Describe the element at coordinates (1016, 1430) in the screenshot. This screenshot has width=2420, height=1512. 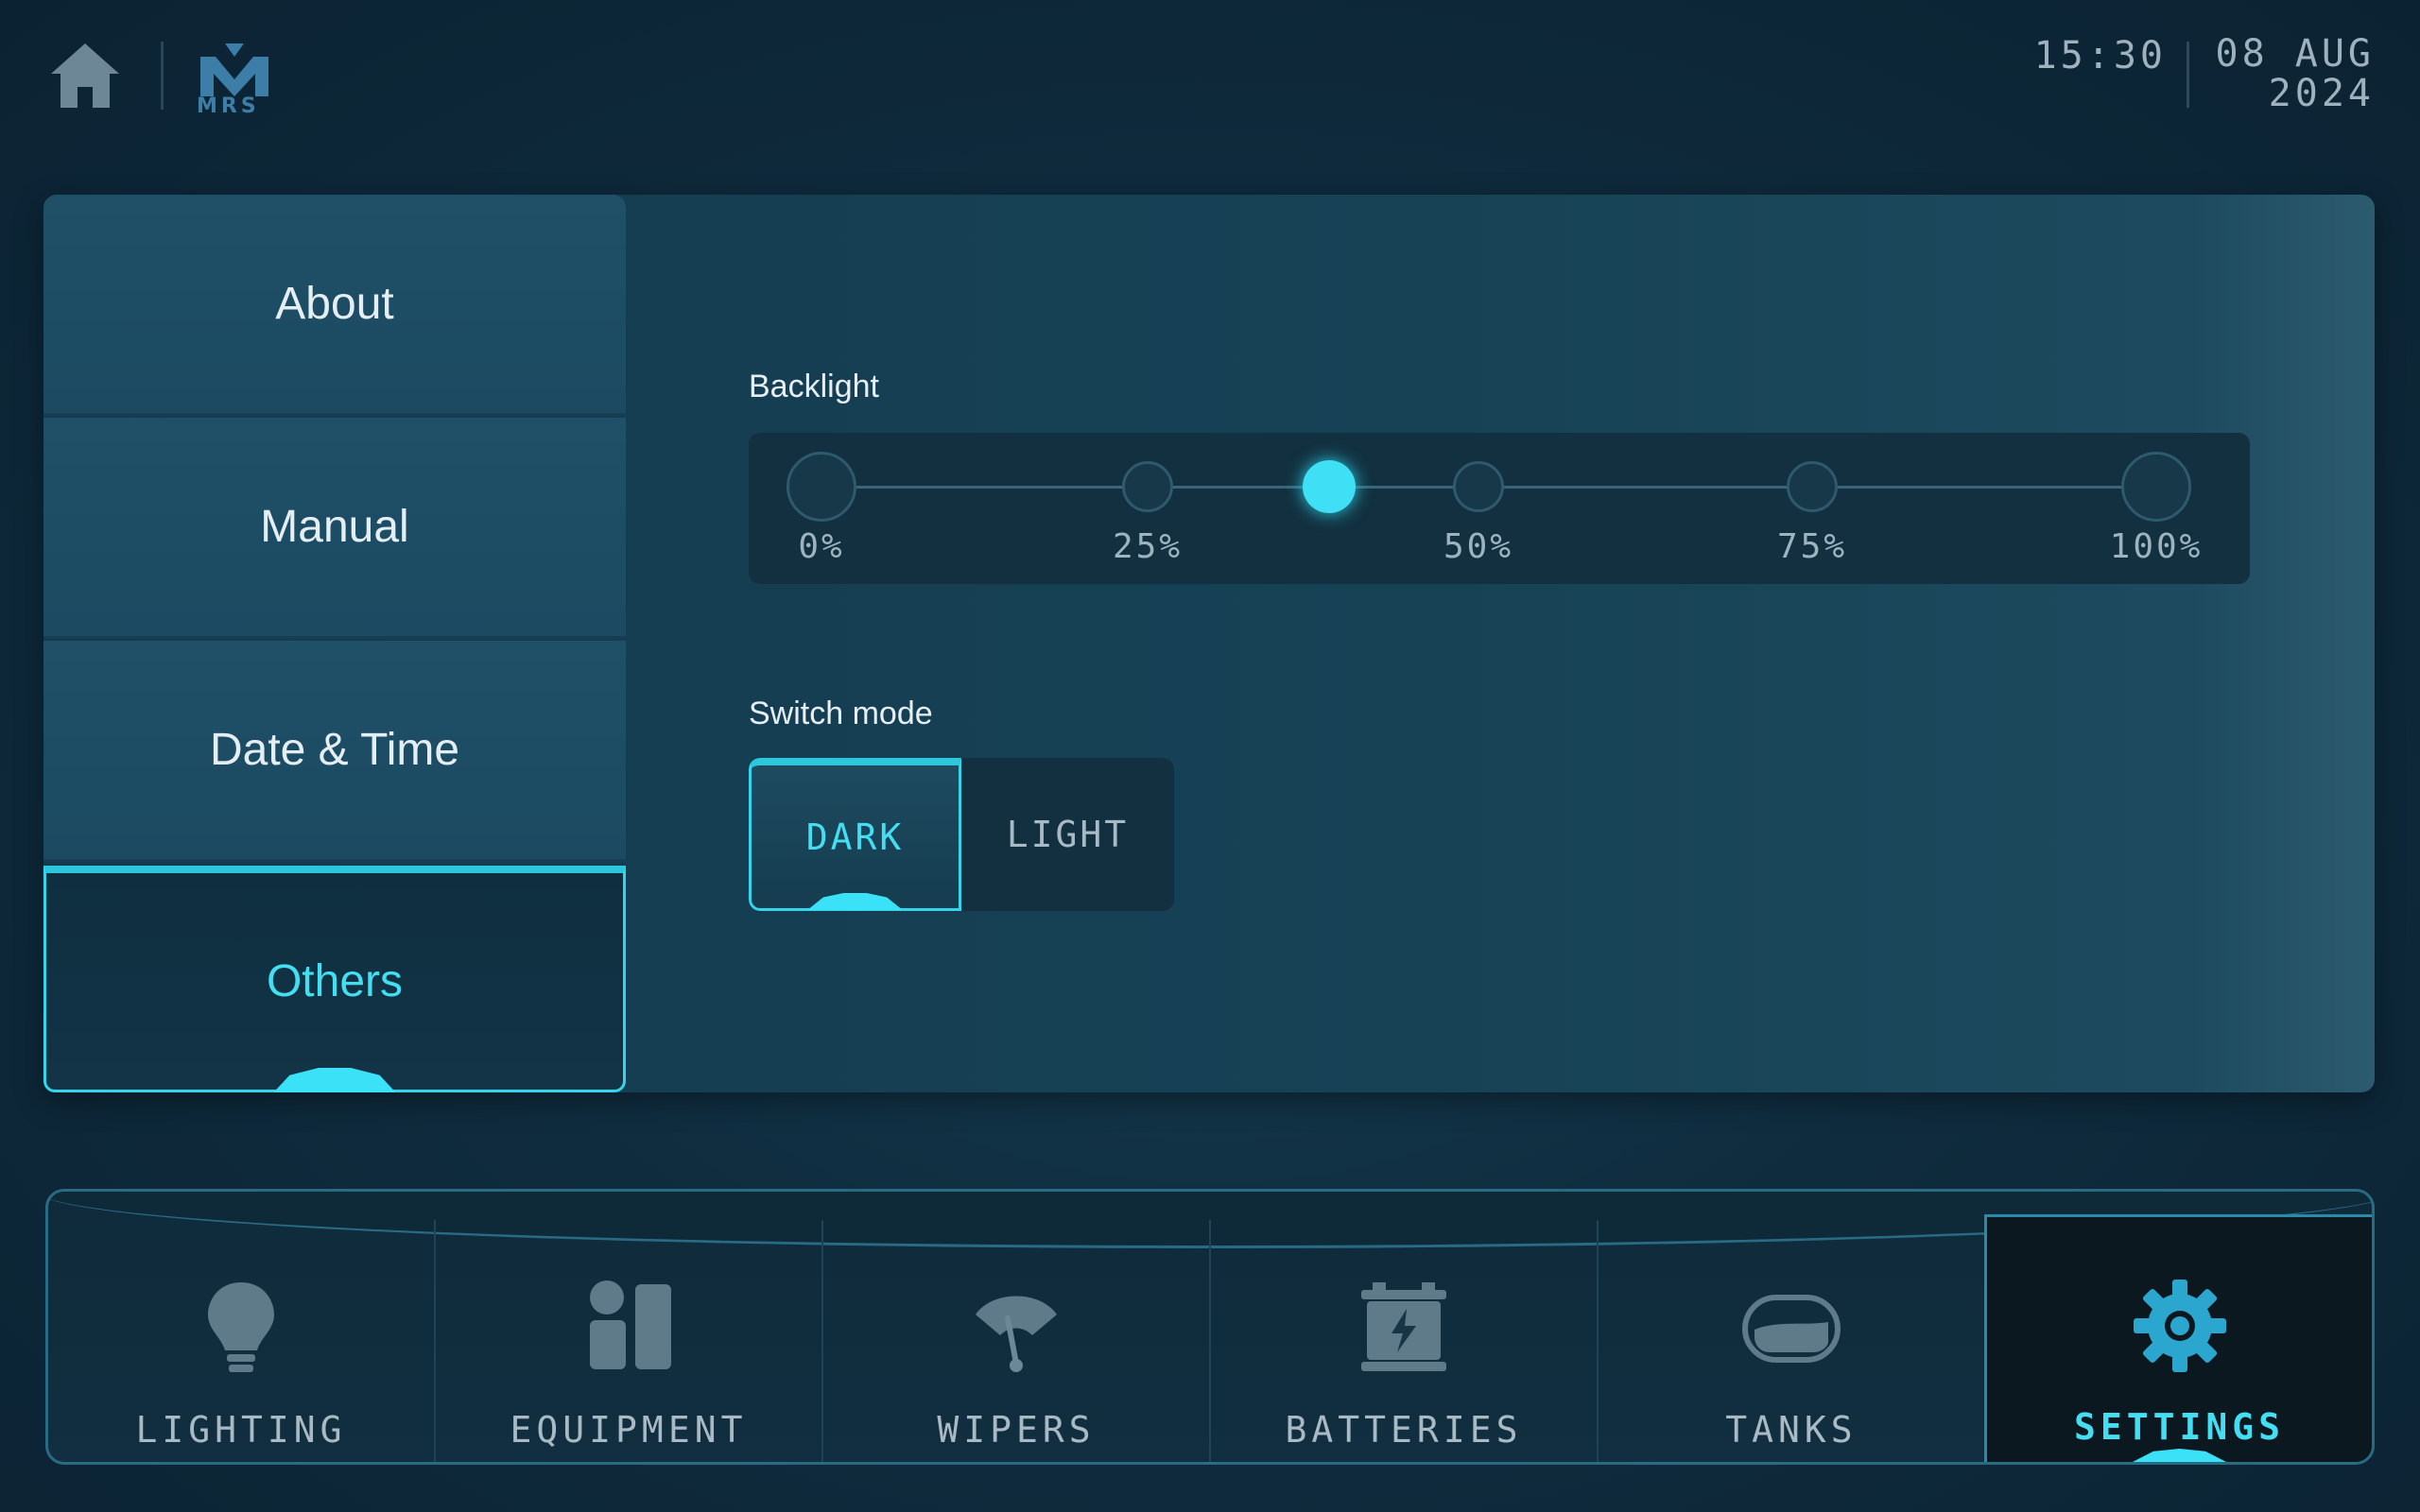
I see `tab-label: WIPERS` at that location.